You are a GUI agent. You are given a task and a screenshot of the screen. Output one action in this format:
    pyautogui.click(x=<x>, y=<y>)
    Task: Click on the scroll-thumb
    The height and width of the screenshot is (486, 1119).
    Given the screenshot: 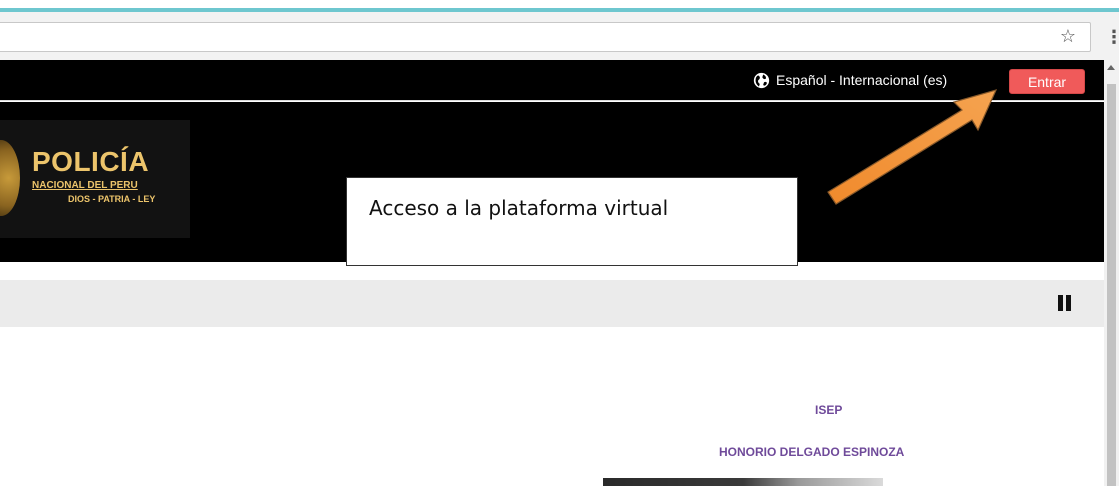 What is the action you would take?
    pyautogui.click(x=1111, y=285)
    